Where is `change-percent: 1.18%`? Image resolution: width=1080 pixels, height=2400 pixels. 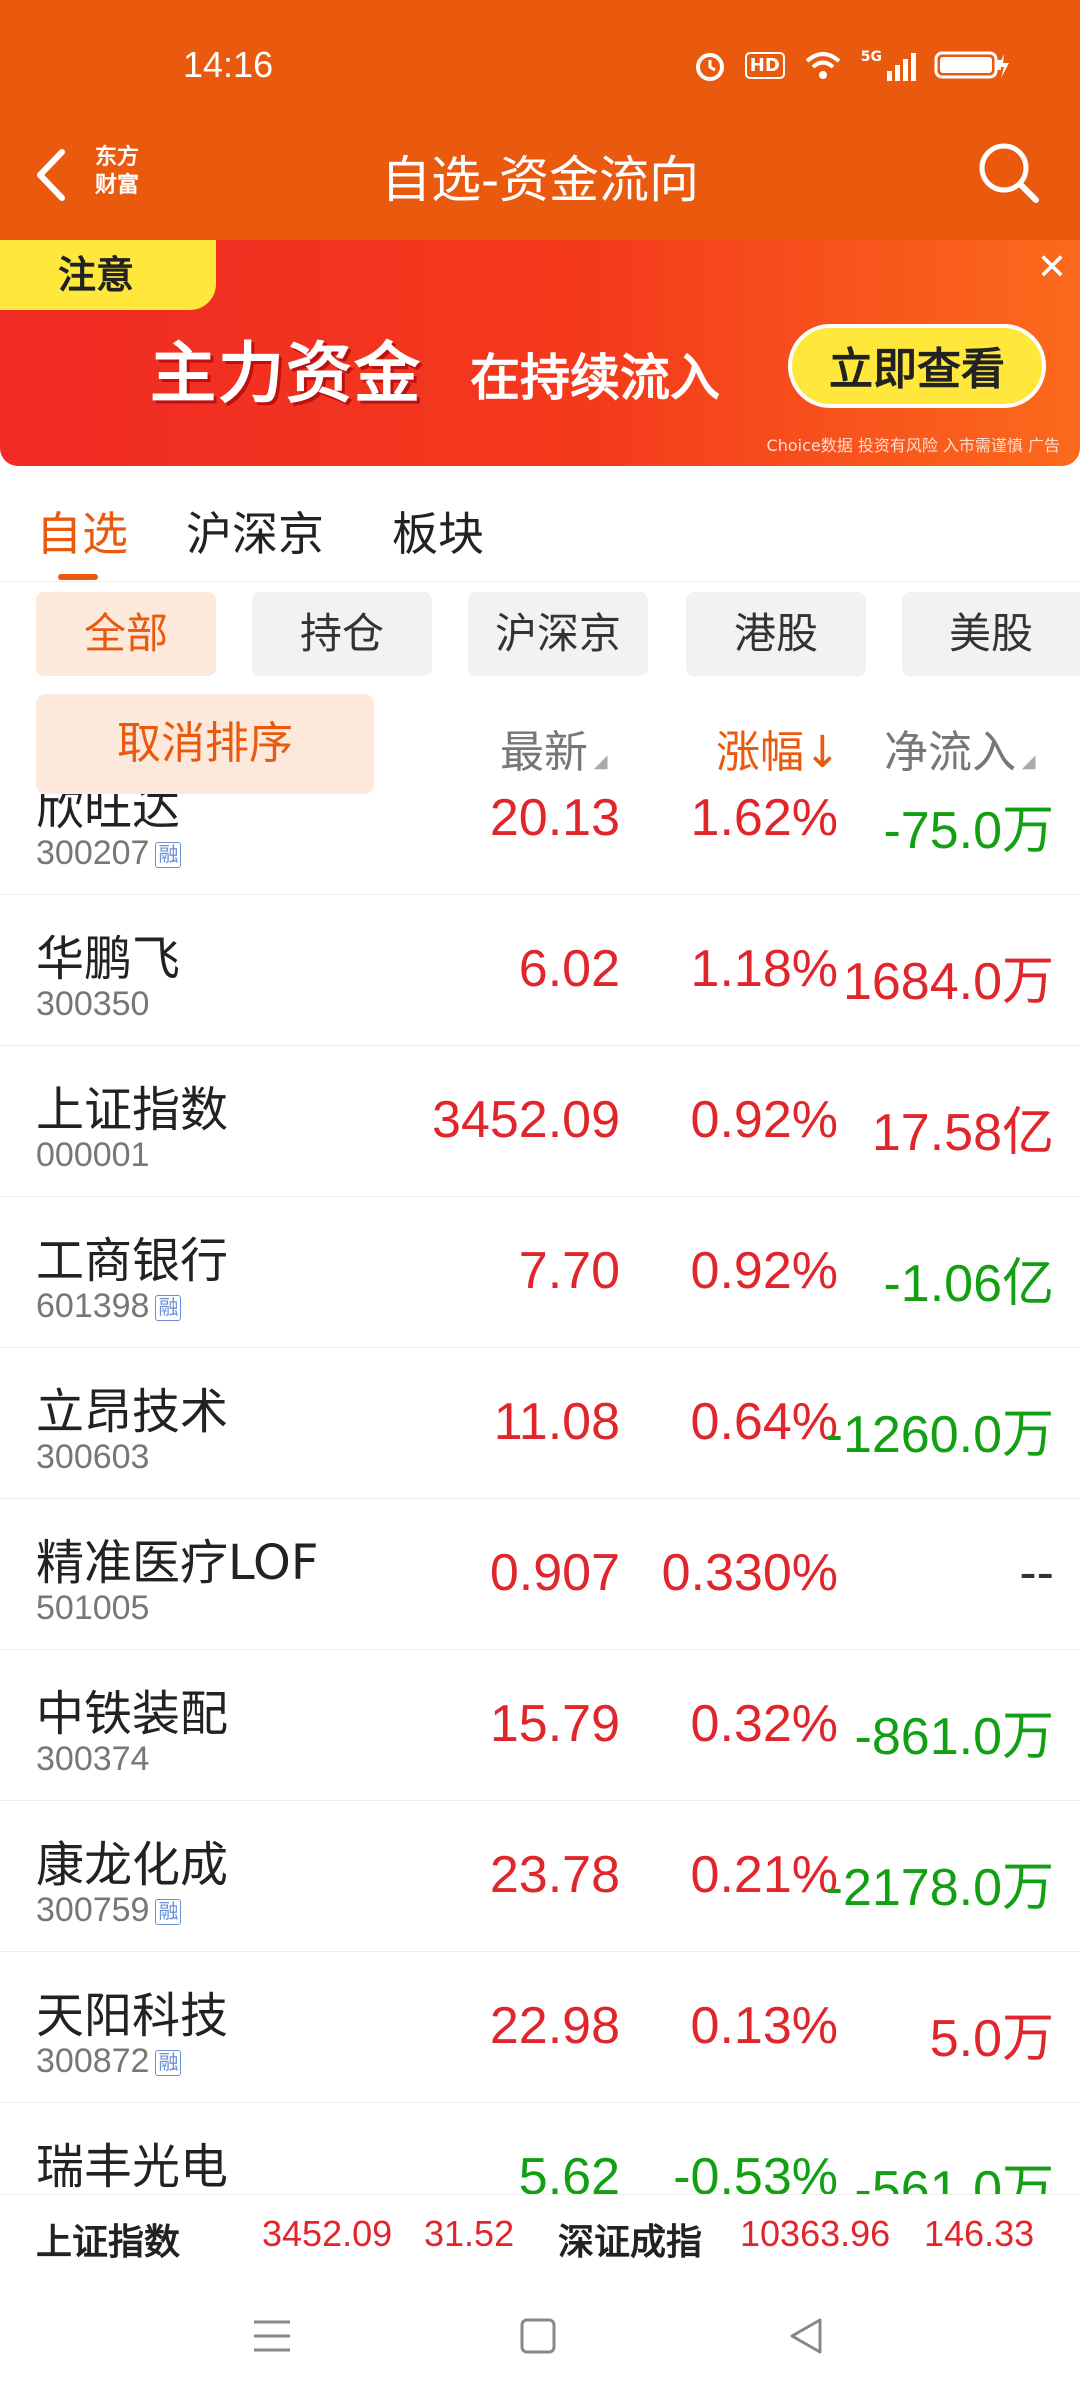
change-percent: 1.18% is located at coordinates (764, 969).